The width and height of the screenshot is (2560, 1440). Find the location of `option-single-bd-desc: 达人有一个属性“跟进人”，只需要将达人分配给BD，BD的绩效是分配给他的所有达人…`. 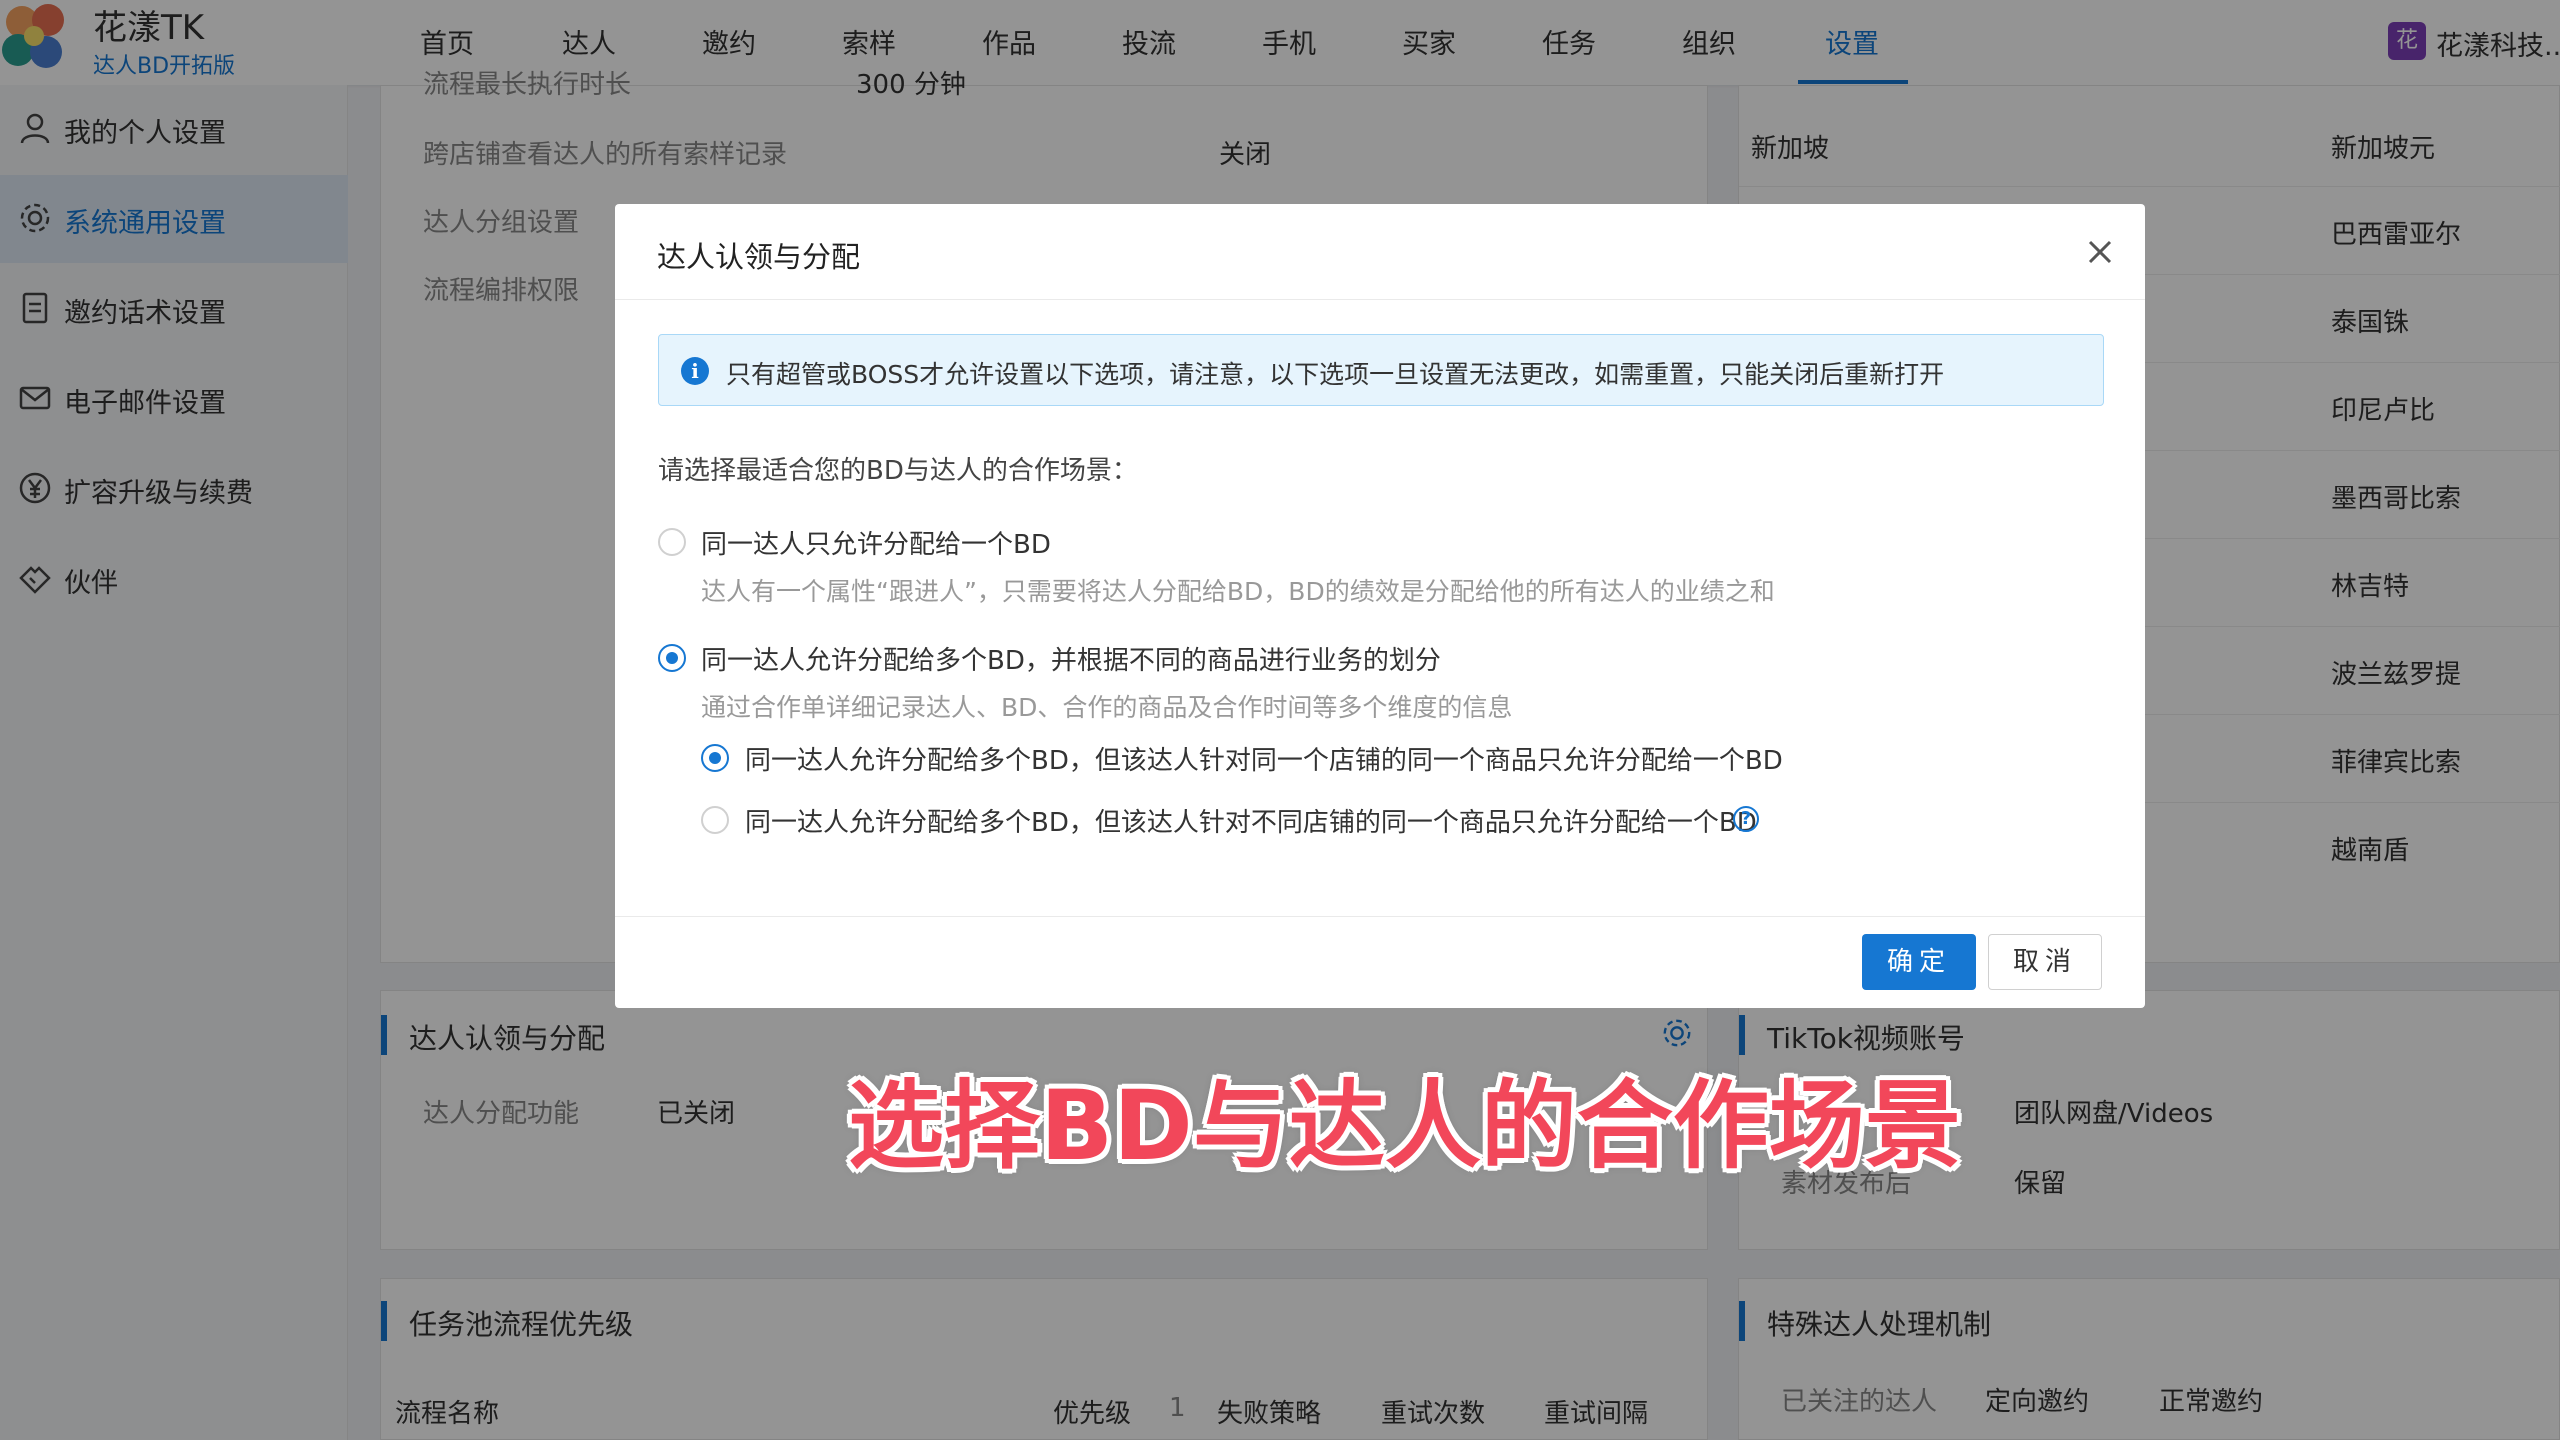

option-single-bd-desc: 达人有一个属性“跟进人”，只需要将达人分配给BD，BD的绩效是分配给他的所有达人… is located at coordinates (1238, 591).